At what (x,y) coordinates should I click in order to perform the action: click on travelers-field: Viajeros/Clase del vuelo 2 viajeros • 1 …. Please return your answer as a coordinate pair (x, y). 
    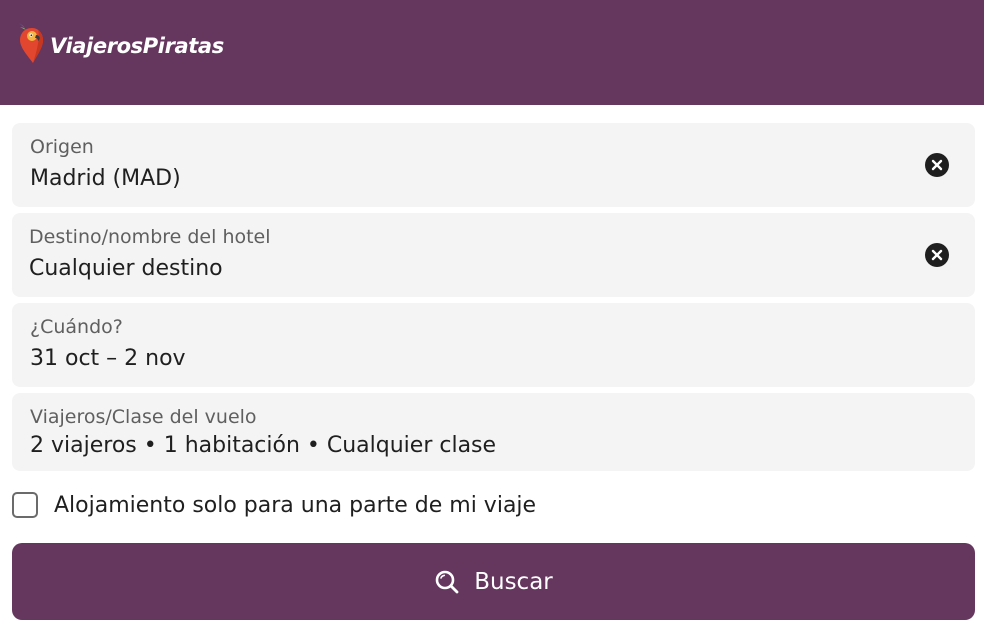
    Looking at the image, I should click on (493, 432).